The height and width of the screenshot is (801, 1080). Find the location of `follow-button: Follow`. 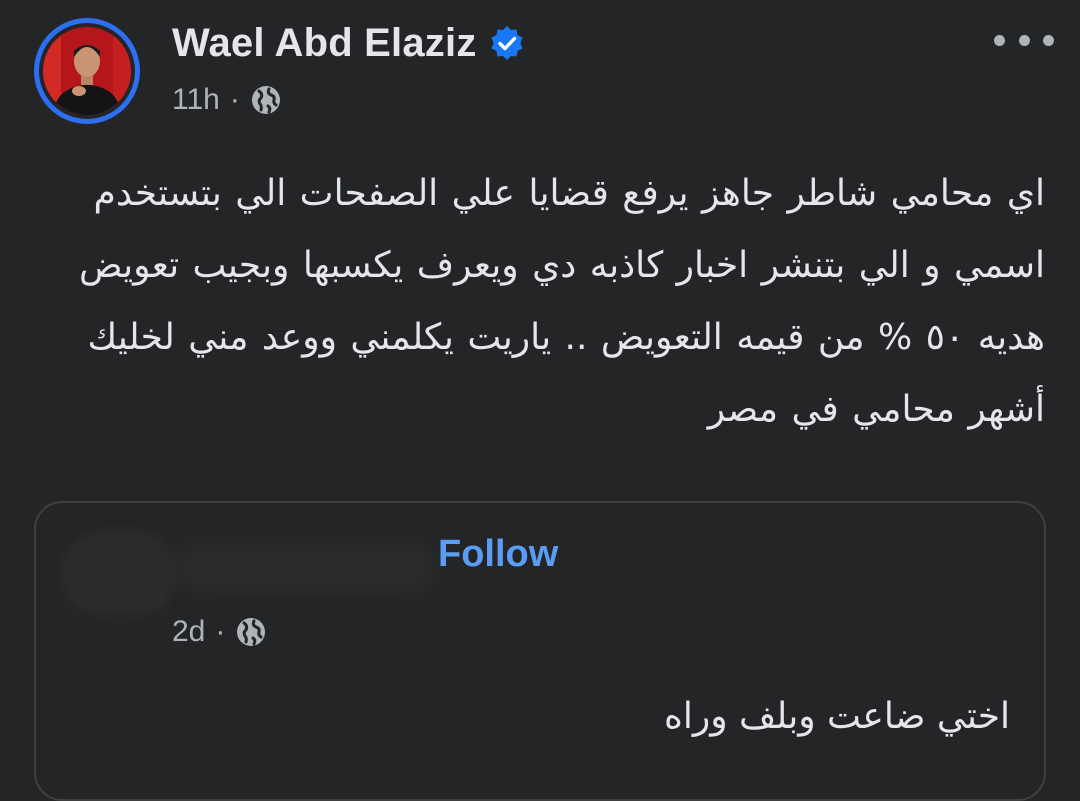

follow-button: Follow is located at coordinates (498, 554).